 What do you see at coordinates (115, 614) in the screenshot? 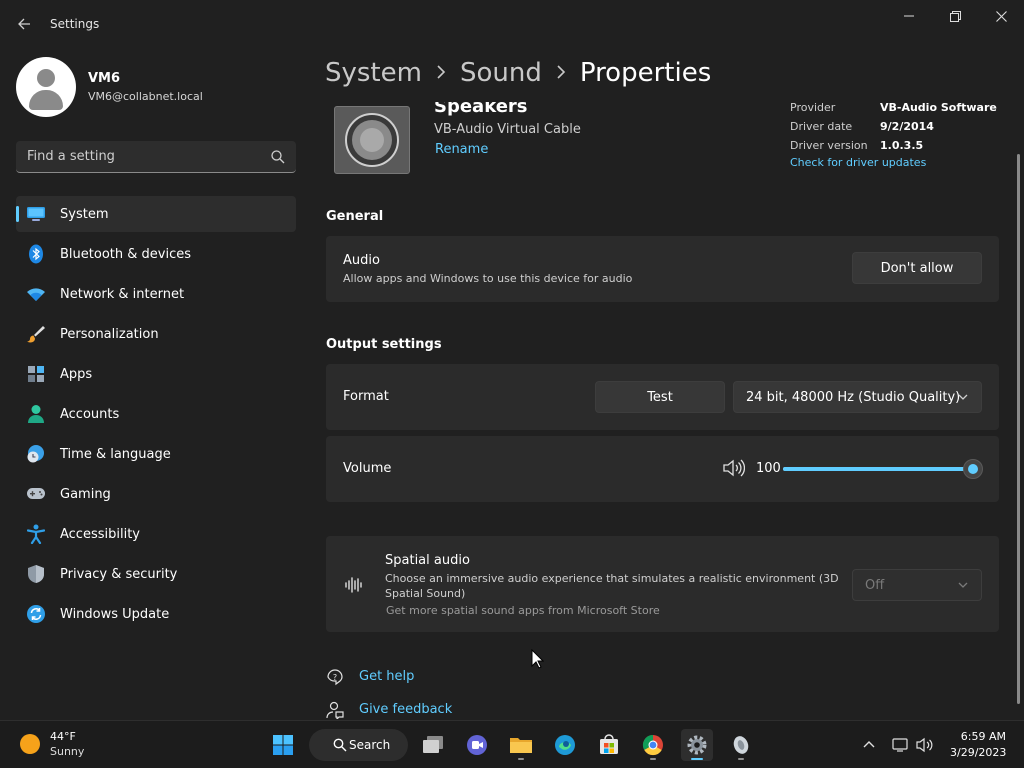
I see `sidebar-item-label: Windows Update` at bounding box center [115, 614].